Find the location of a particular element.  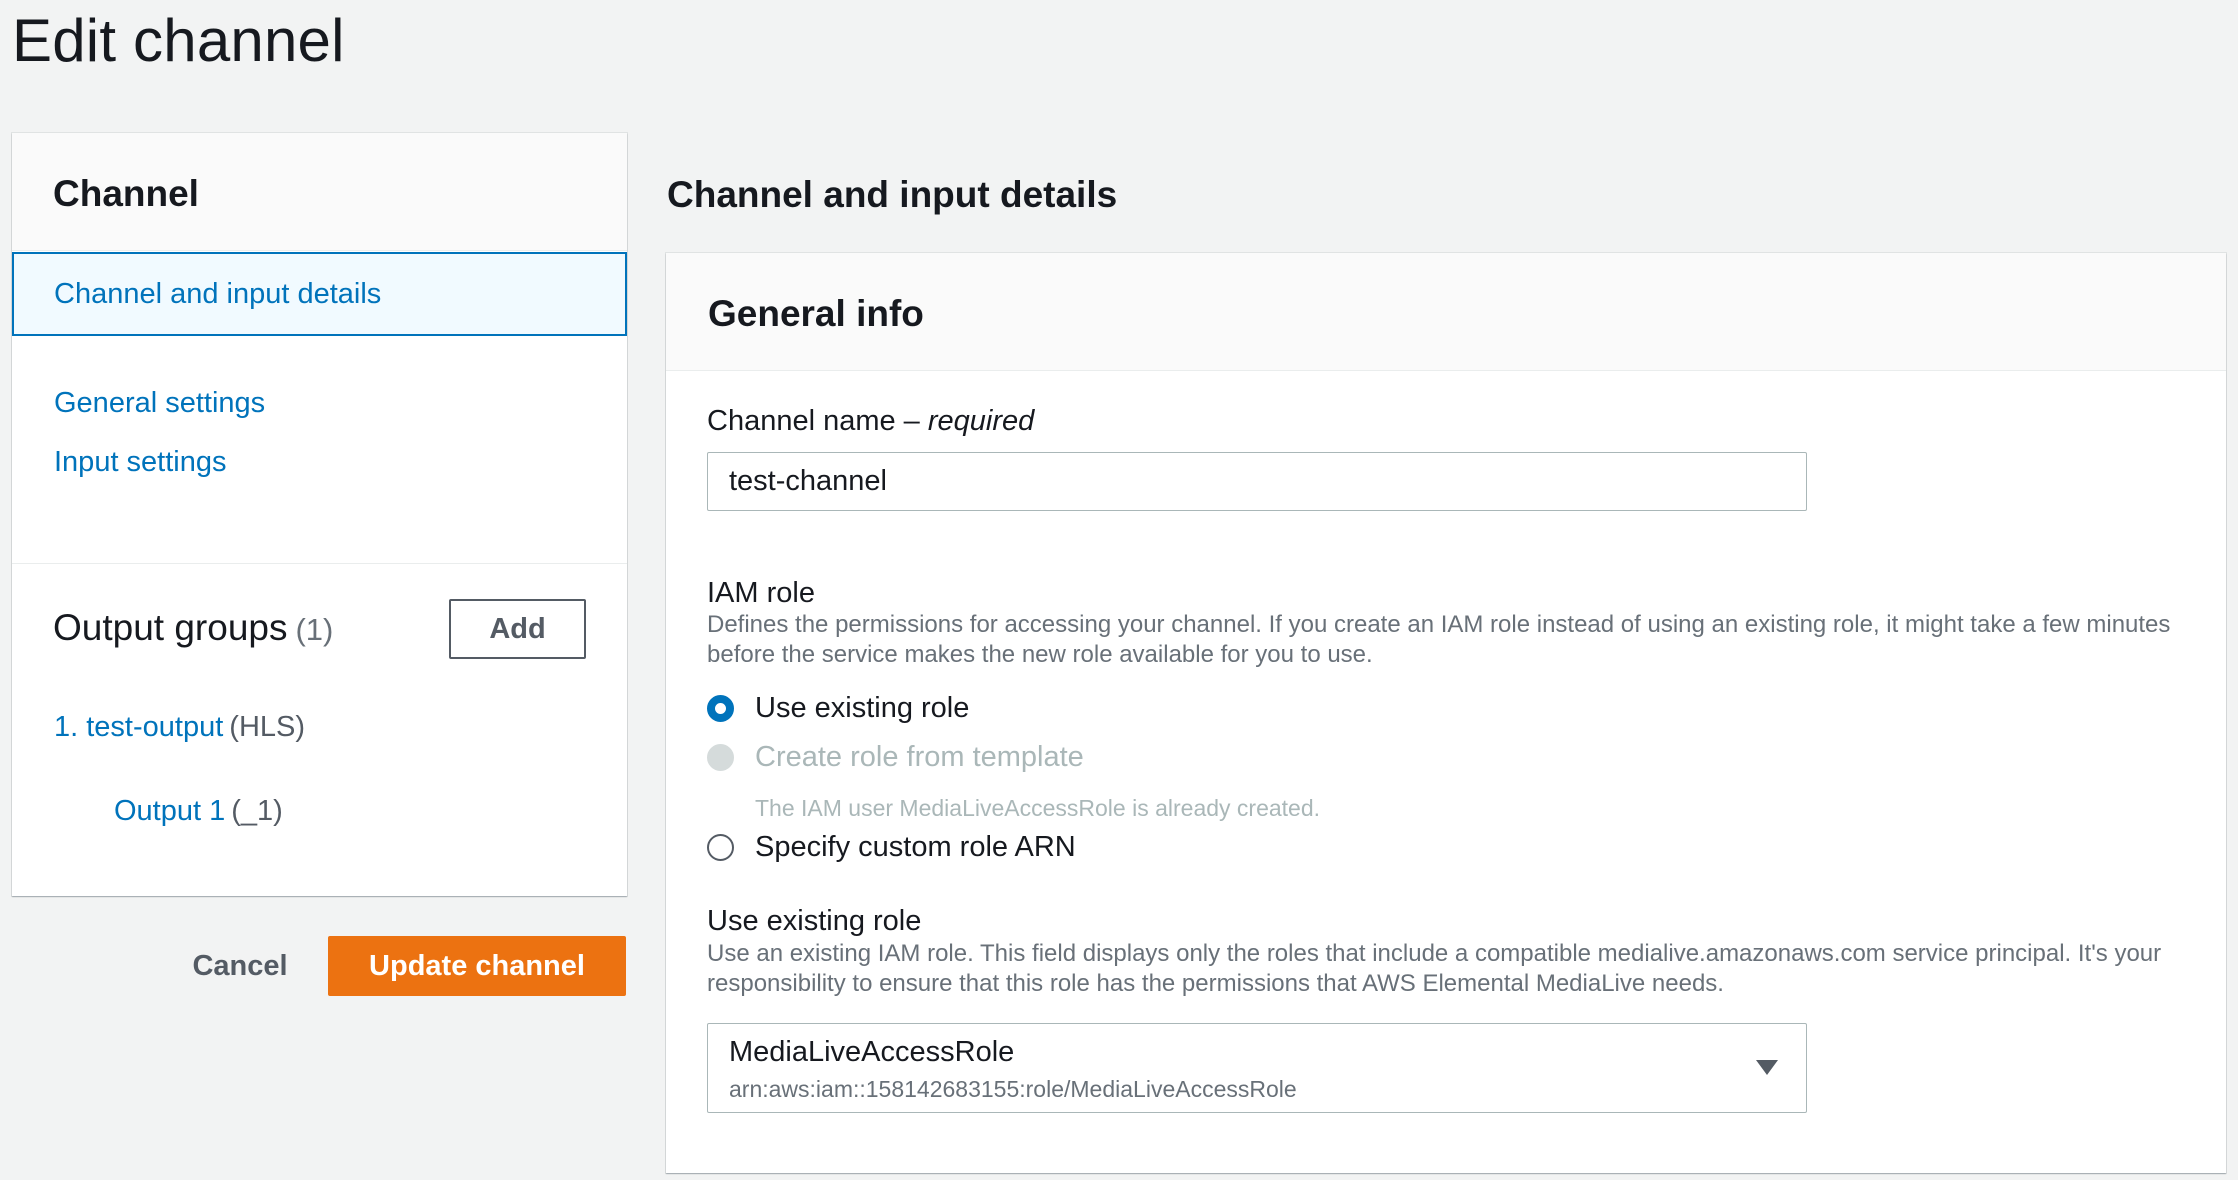

output-group-type: (HLS) is located at coordinates (267, 727).